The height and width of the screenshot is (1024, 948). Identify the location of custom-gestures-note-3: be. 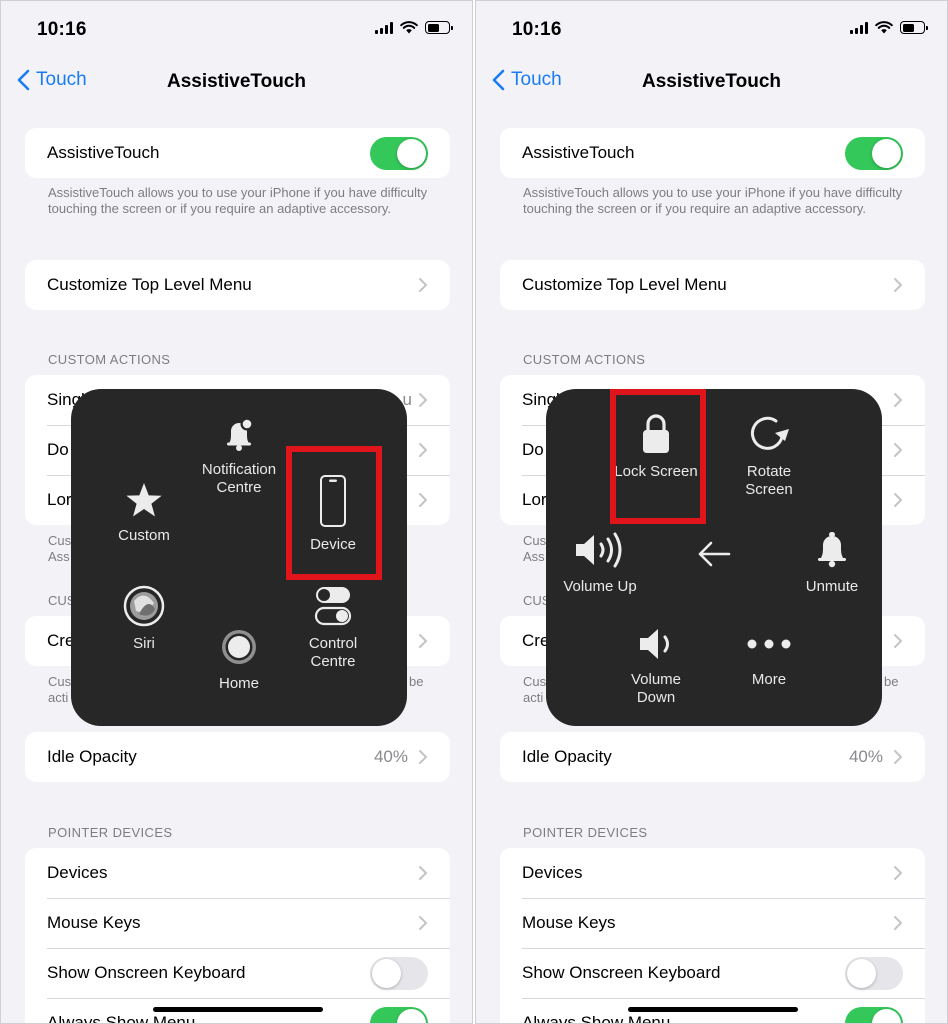
(891, 681).